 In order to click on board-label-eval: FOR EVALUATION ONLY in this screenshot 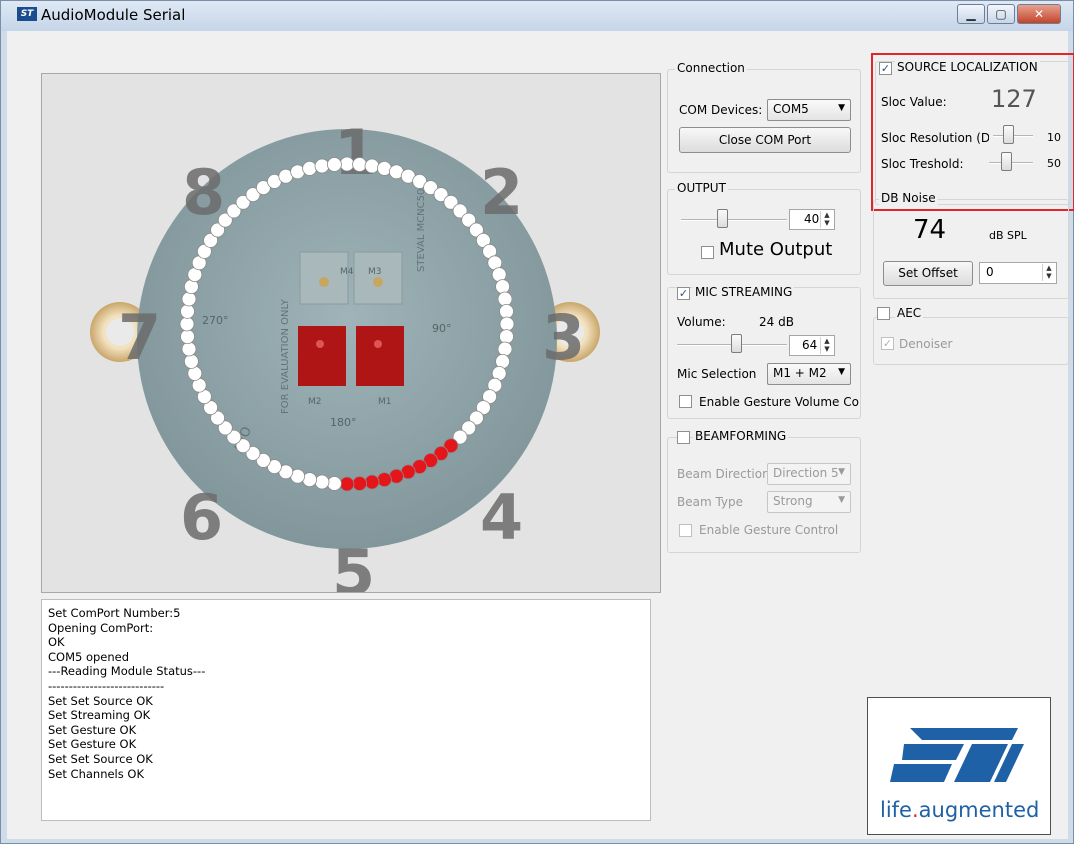, I will do `click(285, 356)`.